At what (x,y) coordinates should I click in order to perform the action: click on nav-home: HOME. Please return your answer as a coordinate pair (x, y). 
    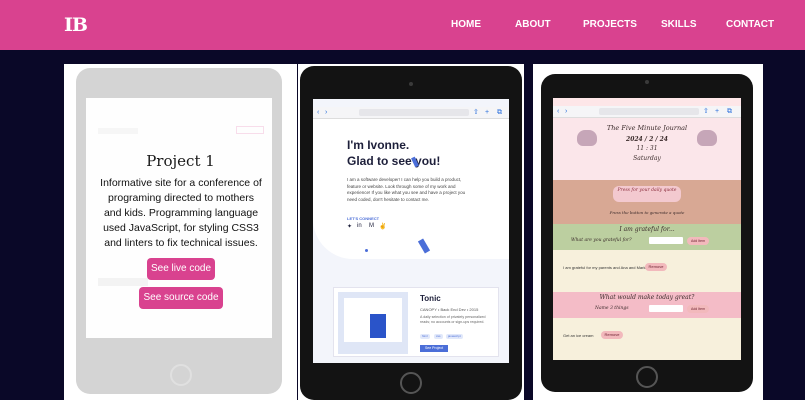
    Looking at the image, I should click on (466, 24).